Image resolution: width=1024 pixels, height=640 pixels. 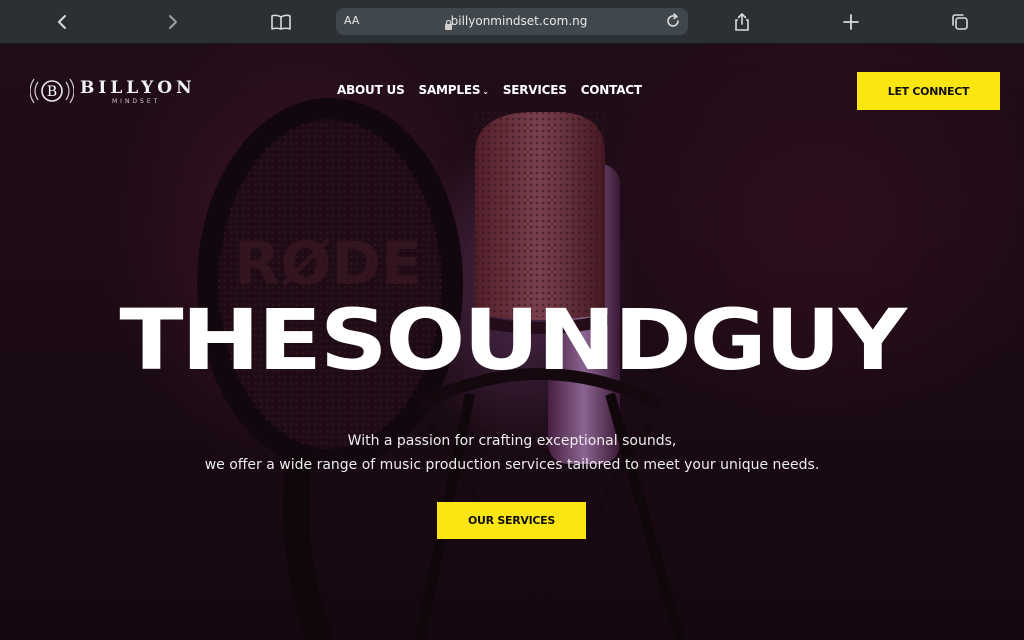 I want to click on hero-headline: THESOUNDGUY, so click(x=512, y=340).